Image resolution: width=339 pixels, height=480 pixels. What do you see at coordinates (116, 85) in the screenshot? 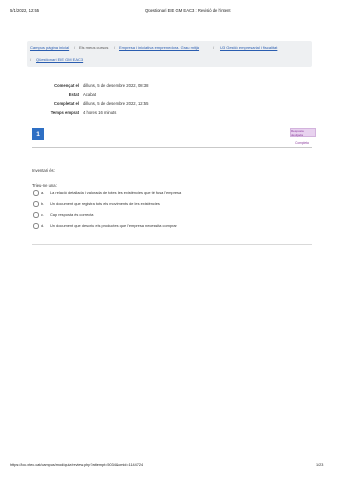
I see `summary-value: dilluns, 5 de desembre 2022, 08:38` at bounding box center [116, 85].